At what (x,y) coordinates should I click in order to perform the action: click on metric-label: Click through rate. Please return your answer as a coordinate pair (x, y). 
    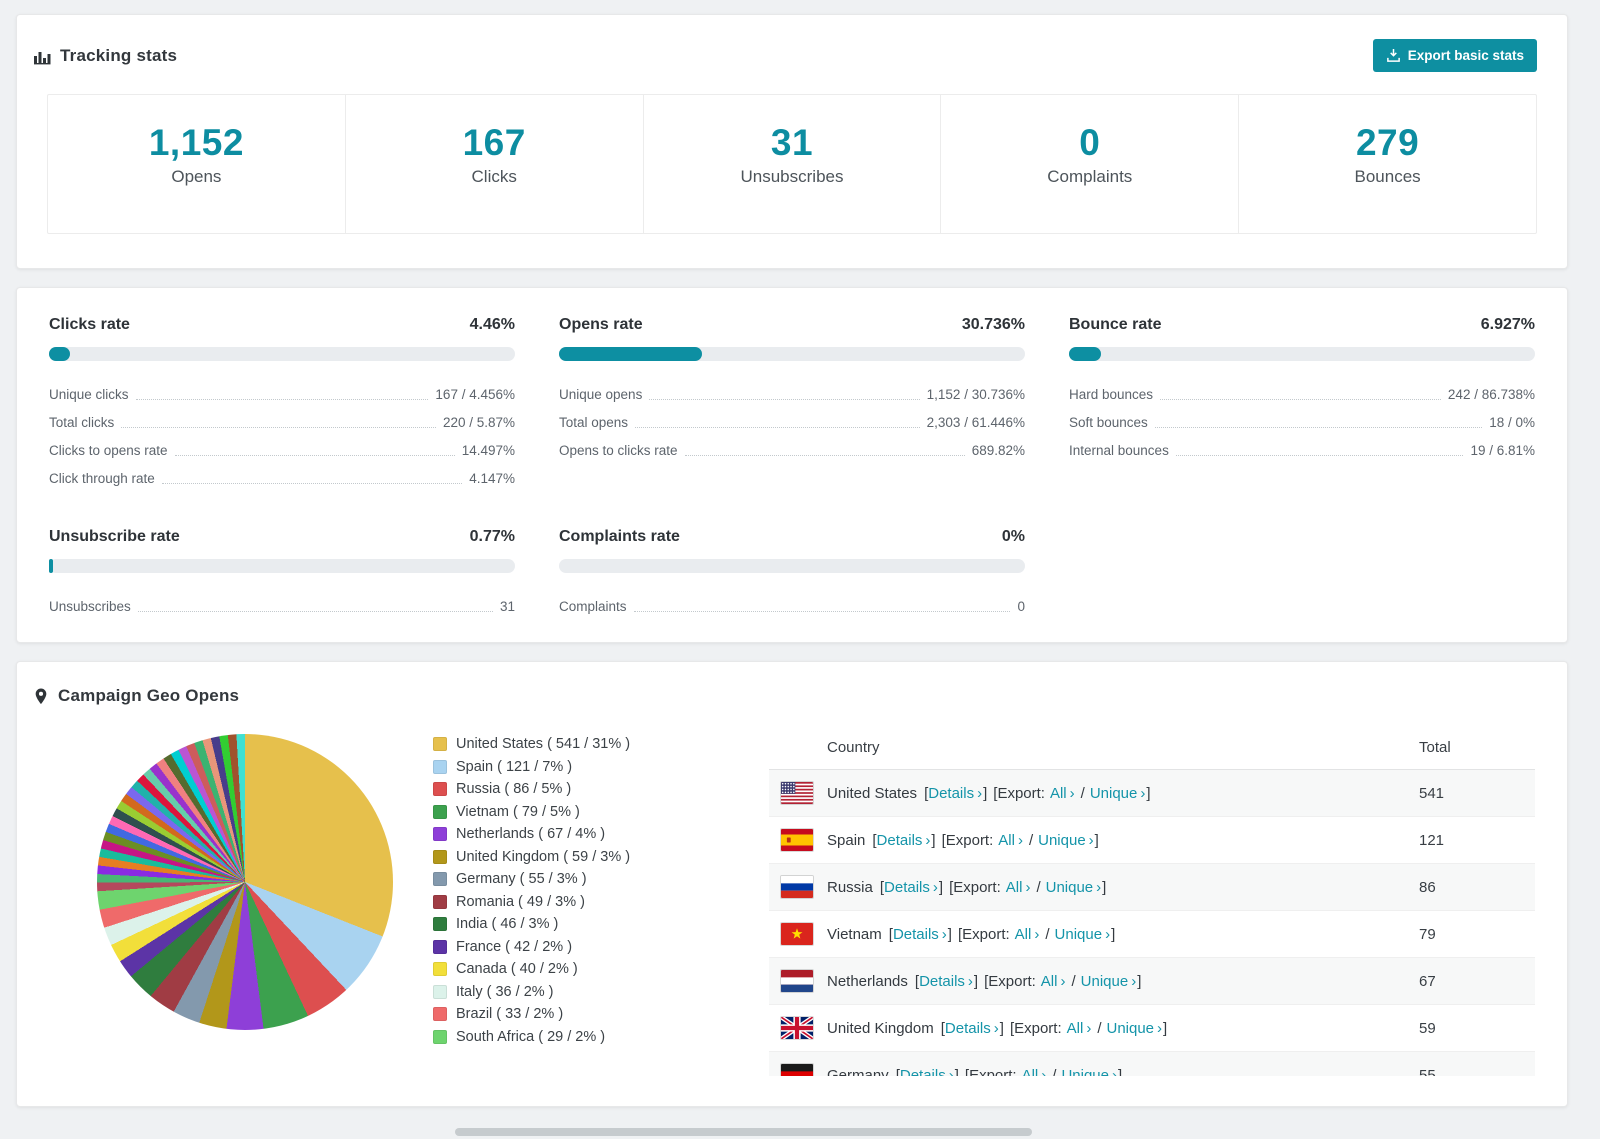
    Looking at the image, I should click on (102, 478).